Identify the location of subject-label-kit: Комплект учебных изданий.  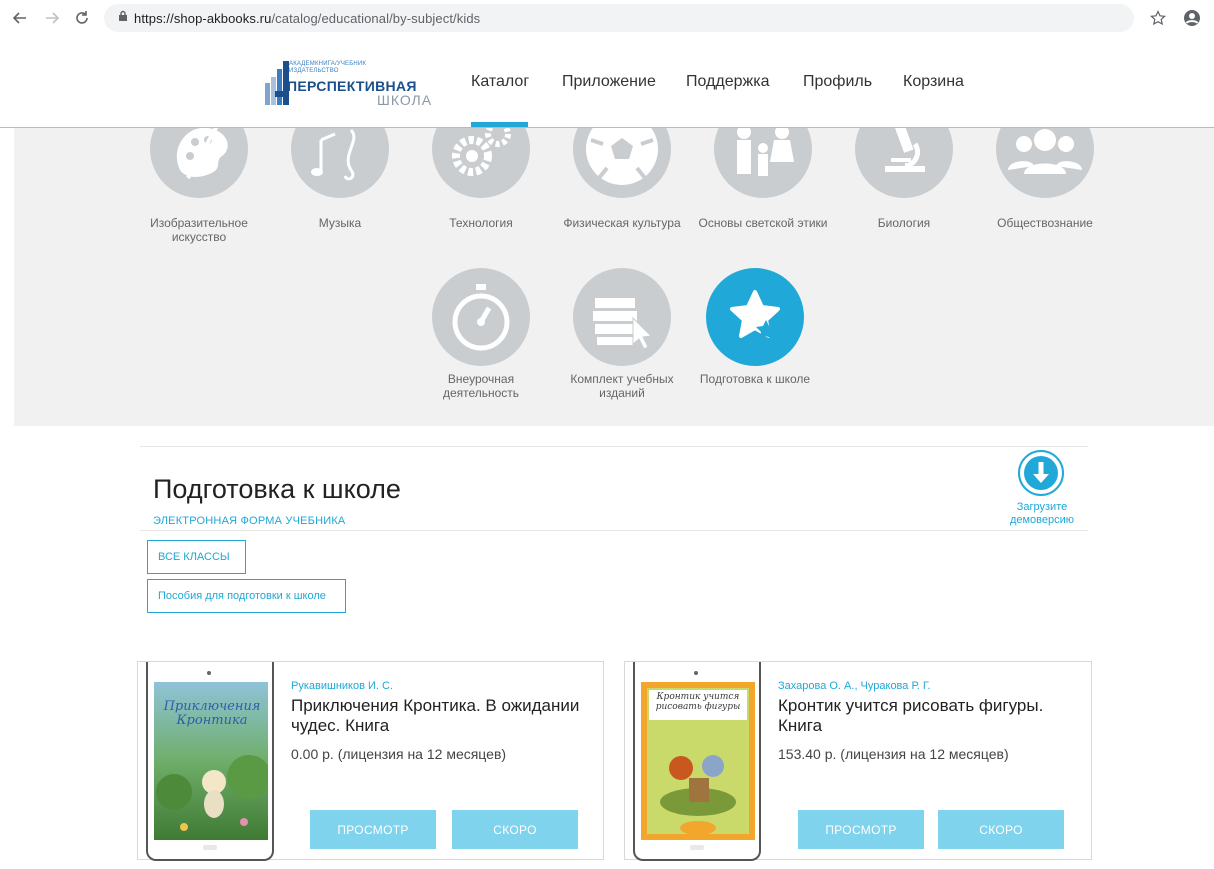
(622, 386).